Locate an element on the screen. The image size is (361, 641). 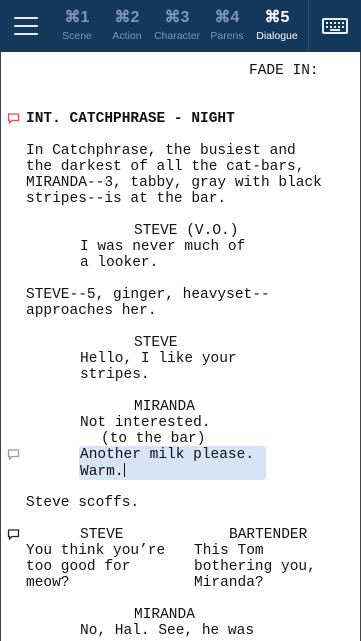
dialogue-line: Another milk please. is located at coordinates (167, 455).